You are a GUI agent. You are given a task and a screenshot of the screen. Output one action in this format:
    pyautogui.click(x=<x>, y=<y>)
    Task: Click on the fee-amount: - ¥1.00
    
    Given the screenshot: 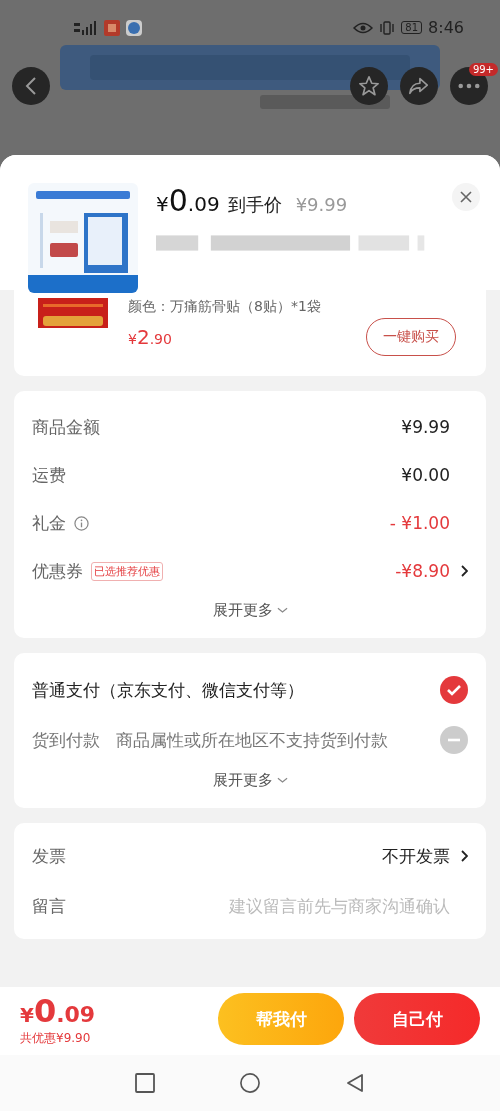 What is the action you would take?
    pyautogui.click(x=419, y=523)
    